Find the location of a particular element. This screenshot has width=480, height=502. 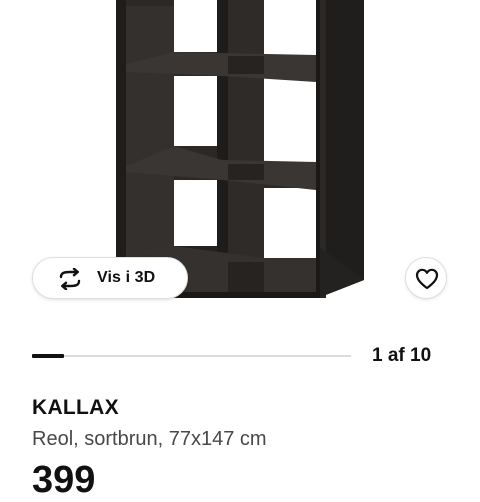

product-name: KALLAX is located at coordinates (75, 407).